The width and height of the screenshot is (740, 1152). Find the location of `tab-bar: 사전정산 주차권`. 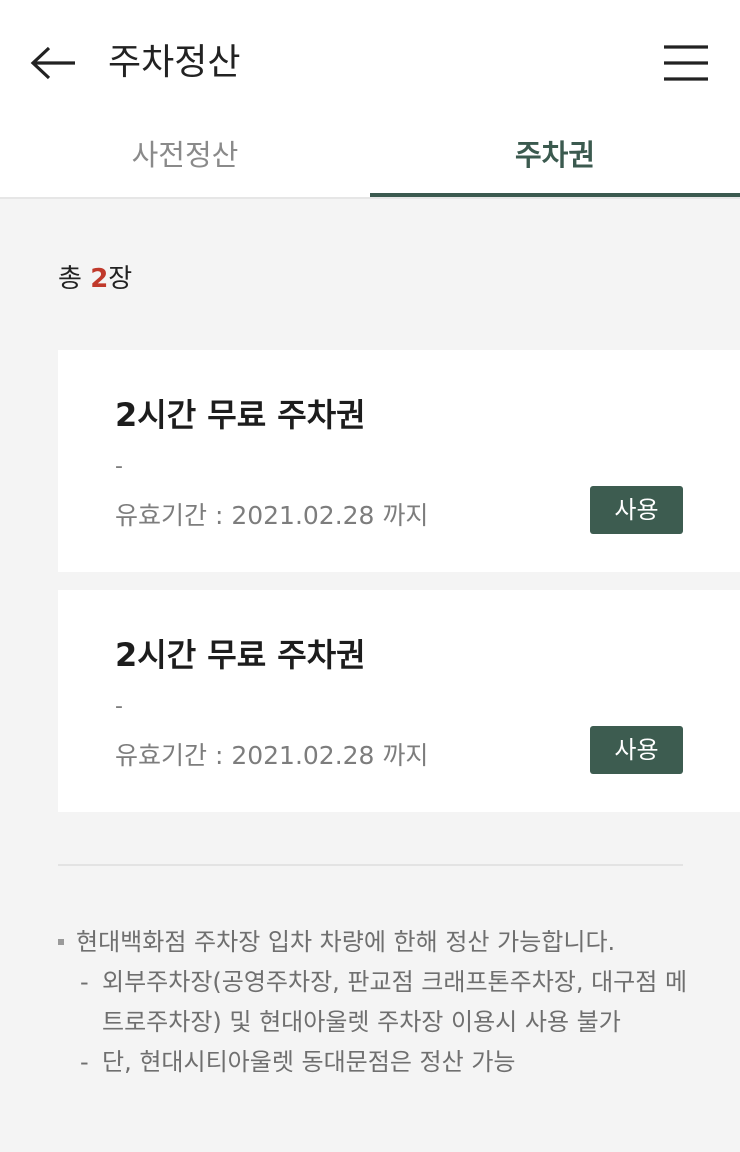

tab-bar: 사전정산 주차권 is located at coordinates (370, 162).